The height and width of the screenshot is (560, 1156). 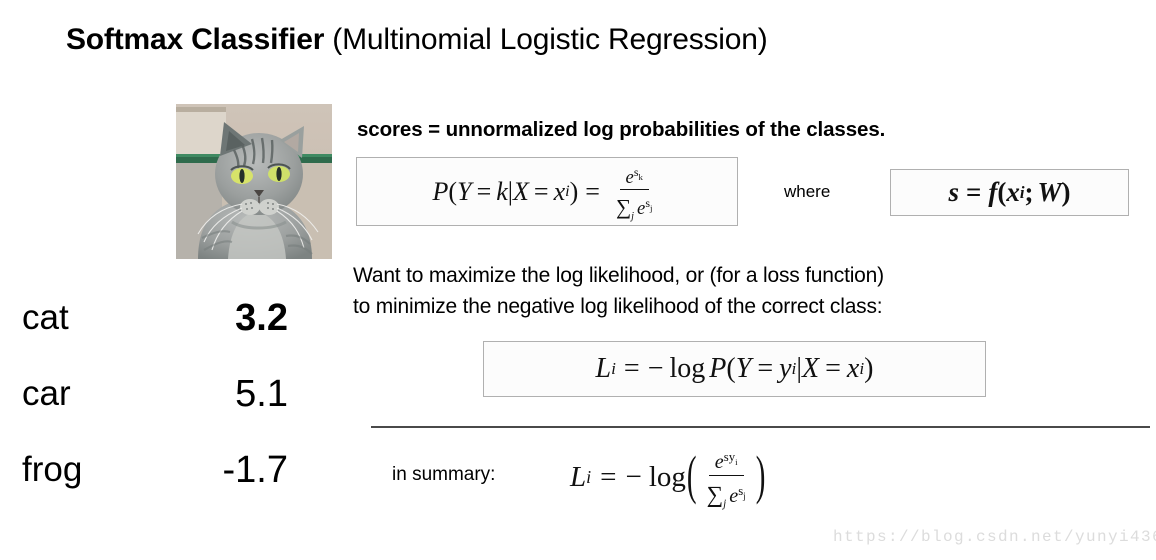 What do you see at coordinates (725, 503) in the screenshot?
I see `formula-summary-sigma-j: j` at bounding box center [725, 503].